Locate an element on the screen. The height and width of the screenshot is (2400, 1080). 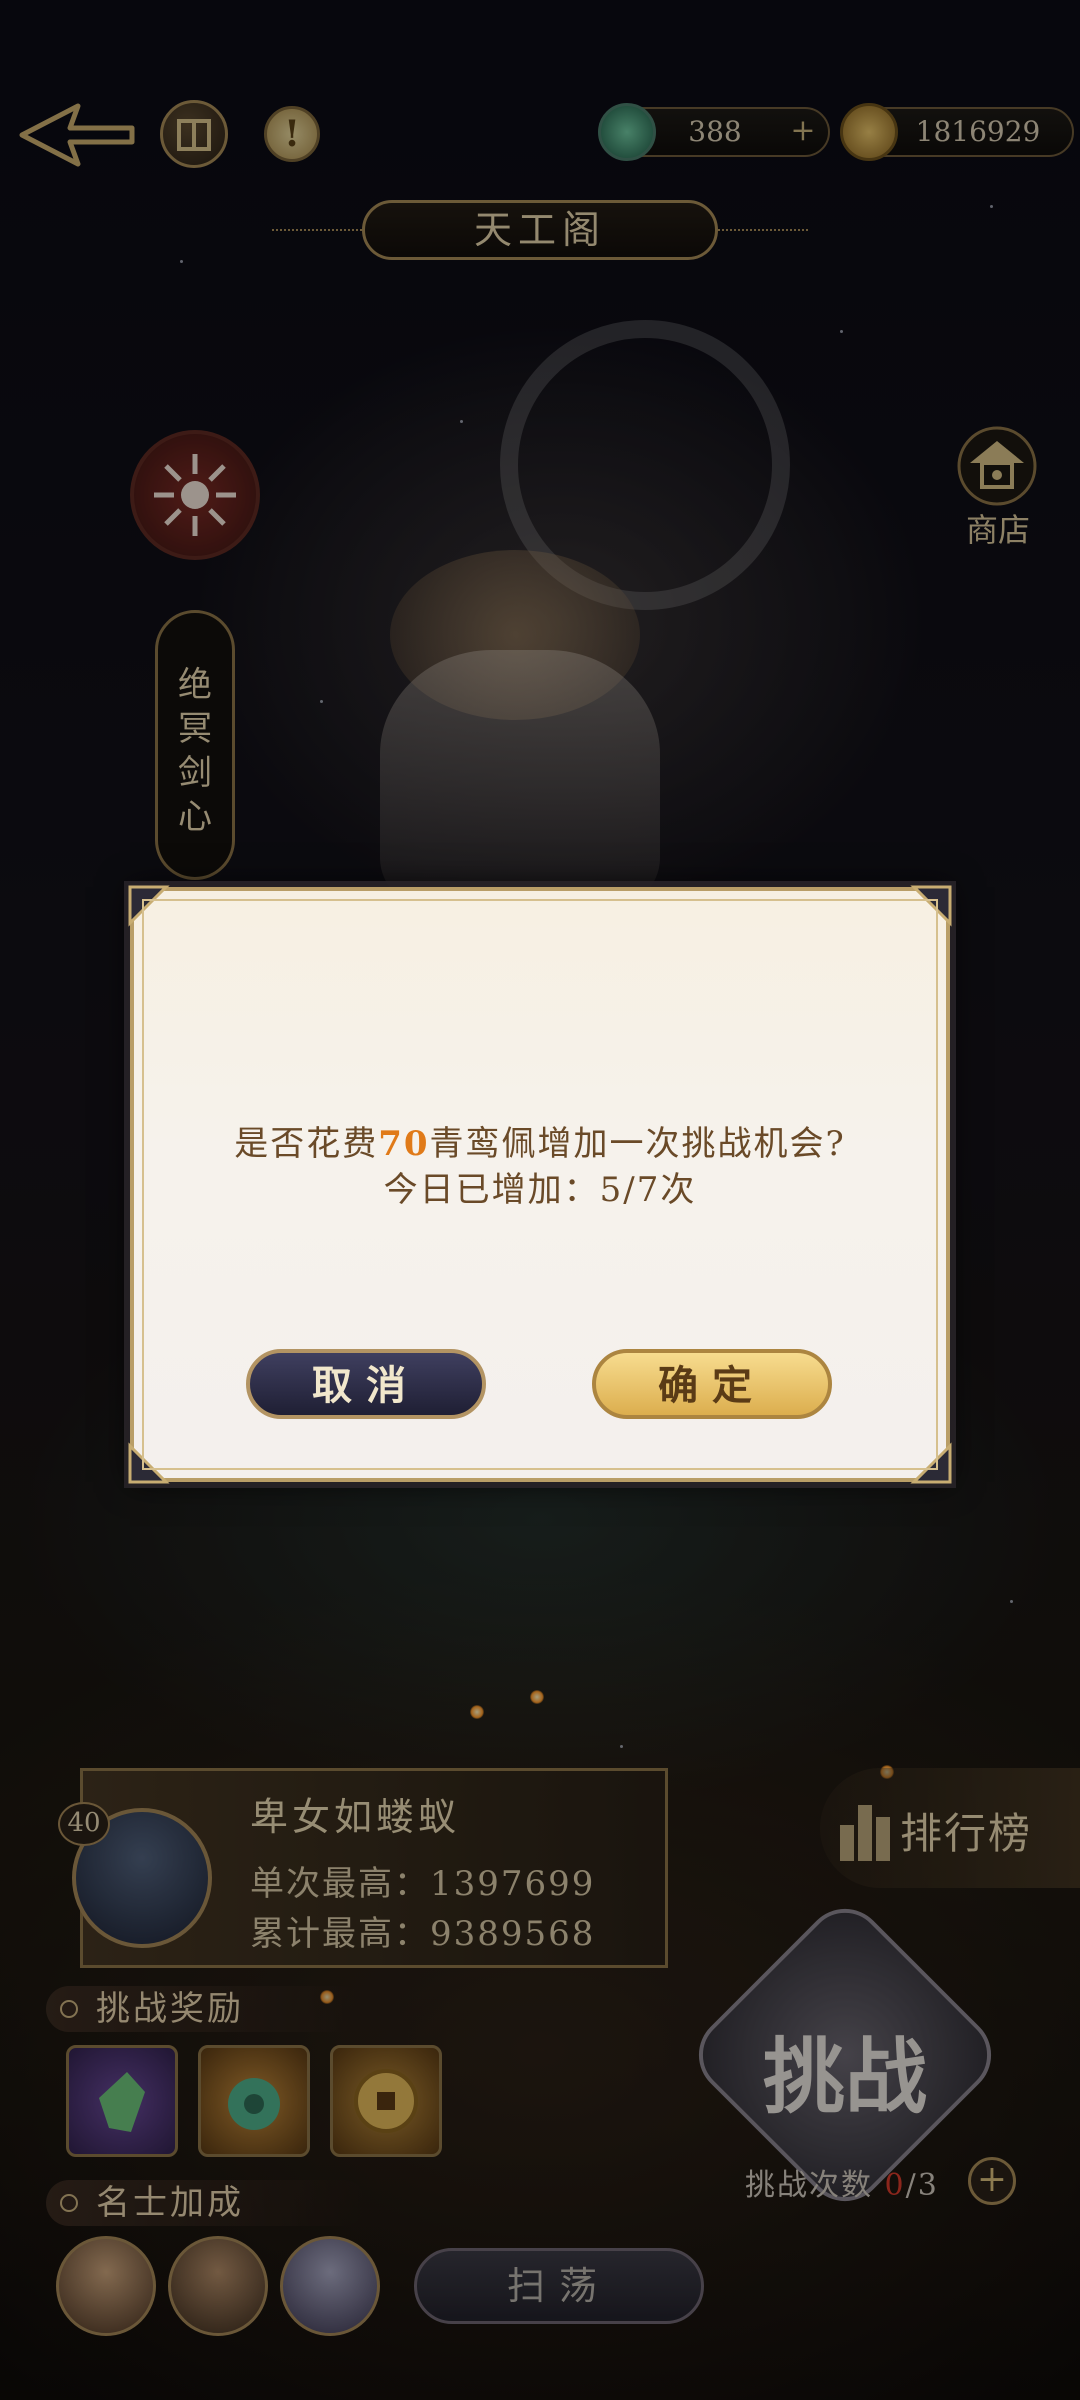
daily-increase-count: 今日已增加：5/7次 is located at coordinates (540, 1190).